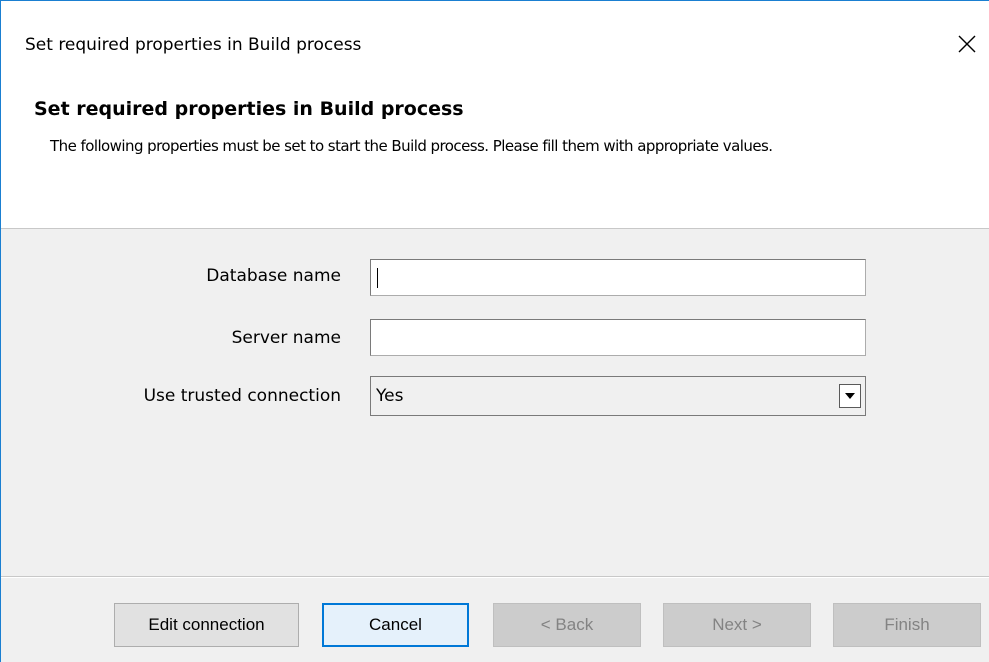 The width and height of the screenshot is (989, 662). I want to click on trusted-connection-value: Yes, so click(390, 396).